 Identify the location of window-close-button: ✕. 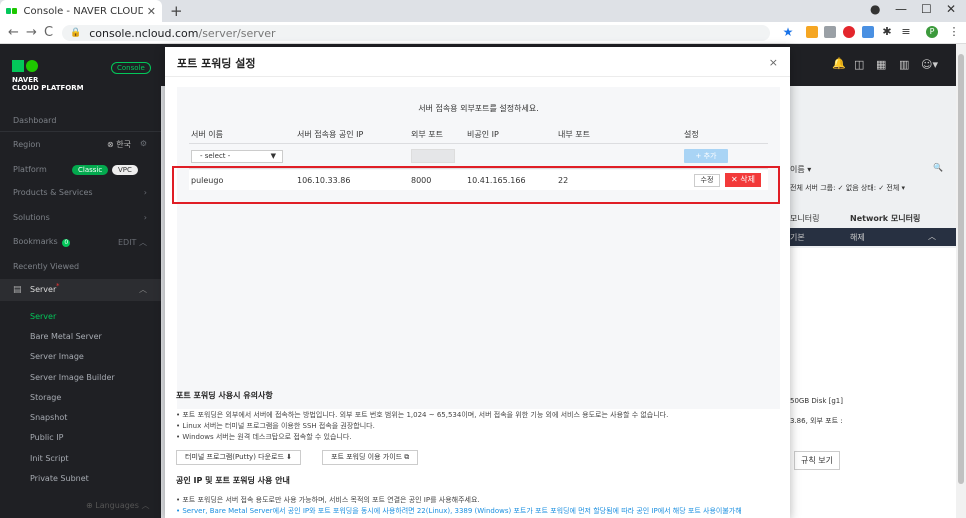
(951, 9).